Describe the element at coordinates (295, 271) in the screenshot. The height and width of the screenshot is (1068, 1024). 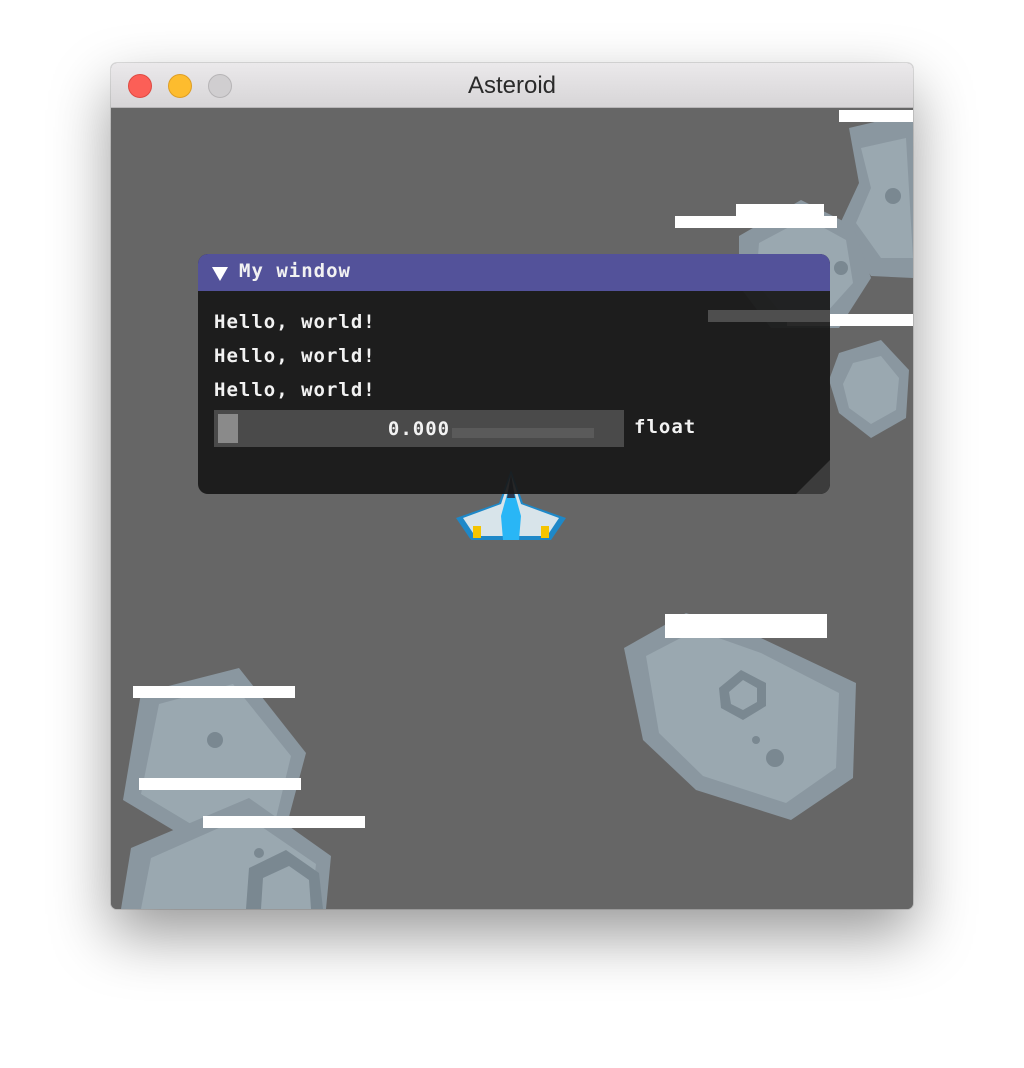
I see `imgui-window-title: My window` at that location.